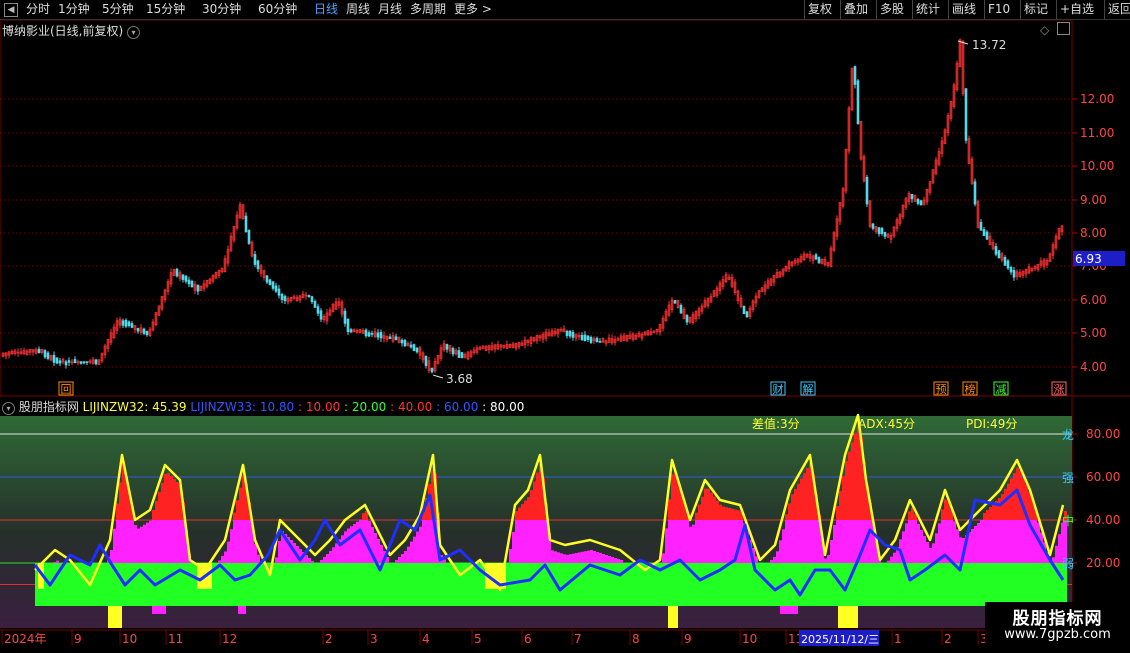  I want to click on period-tab-2: 5分钟, so click(118, 9).